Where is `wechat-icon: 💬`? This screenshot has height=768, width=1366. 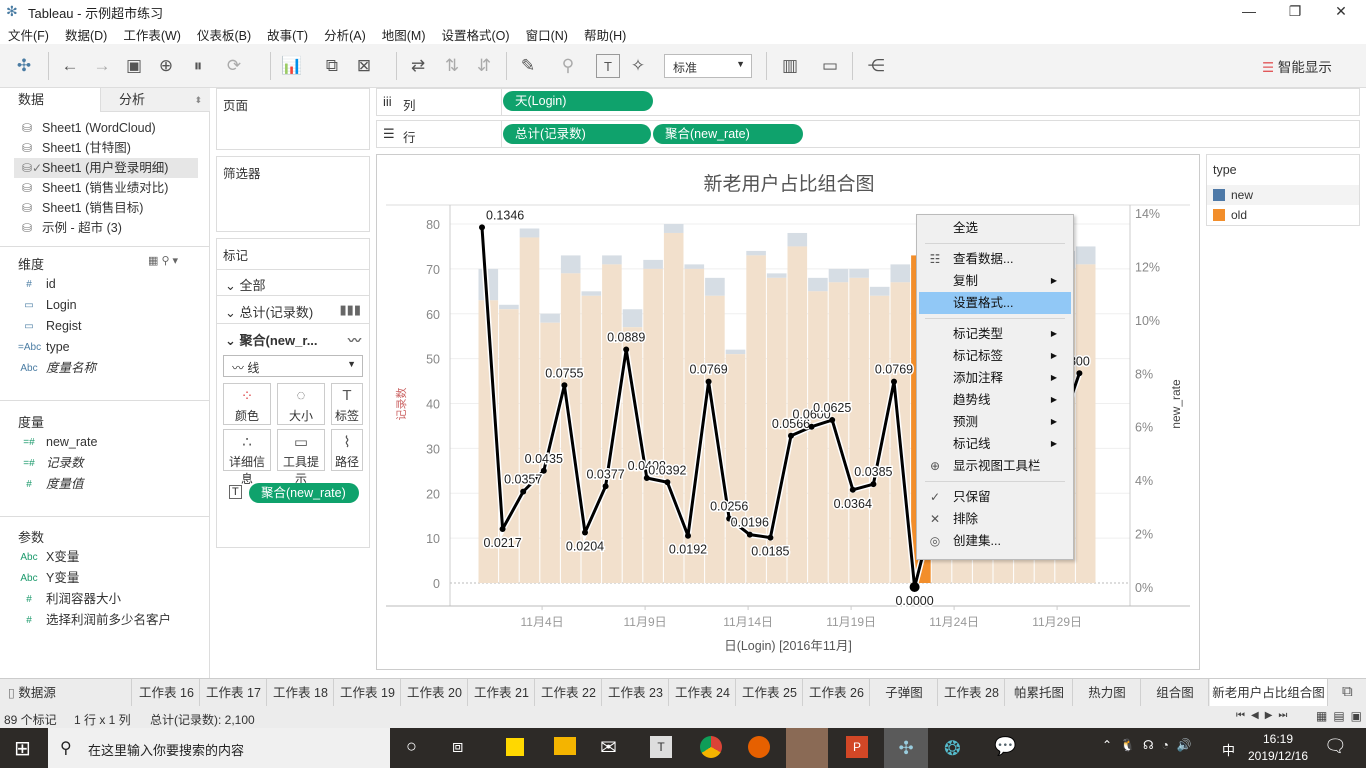
wechat-icon: 💬 is located at coordinates (1005, 746).